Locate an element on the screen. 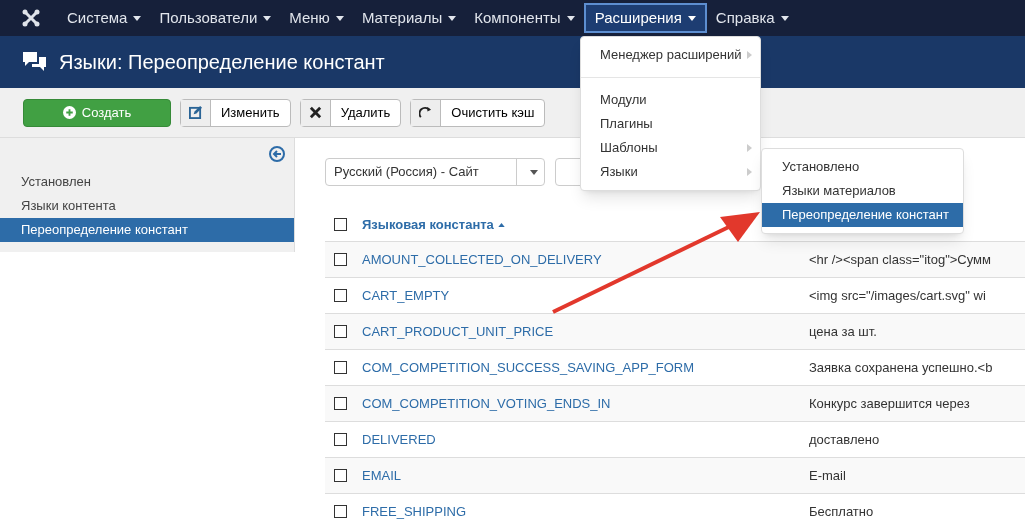 This screenshot has width=1025, height=520. table-cell-text: E-mail is located at coordinates (827, 475).